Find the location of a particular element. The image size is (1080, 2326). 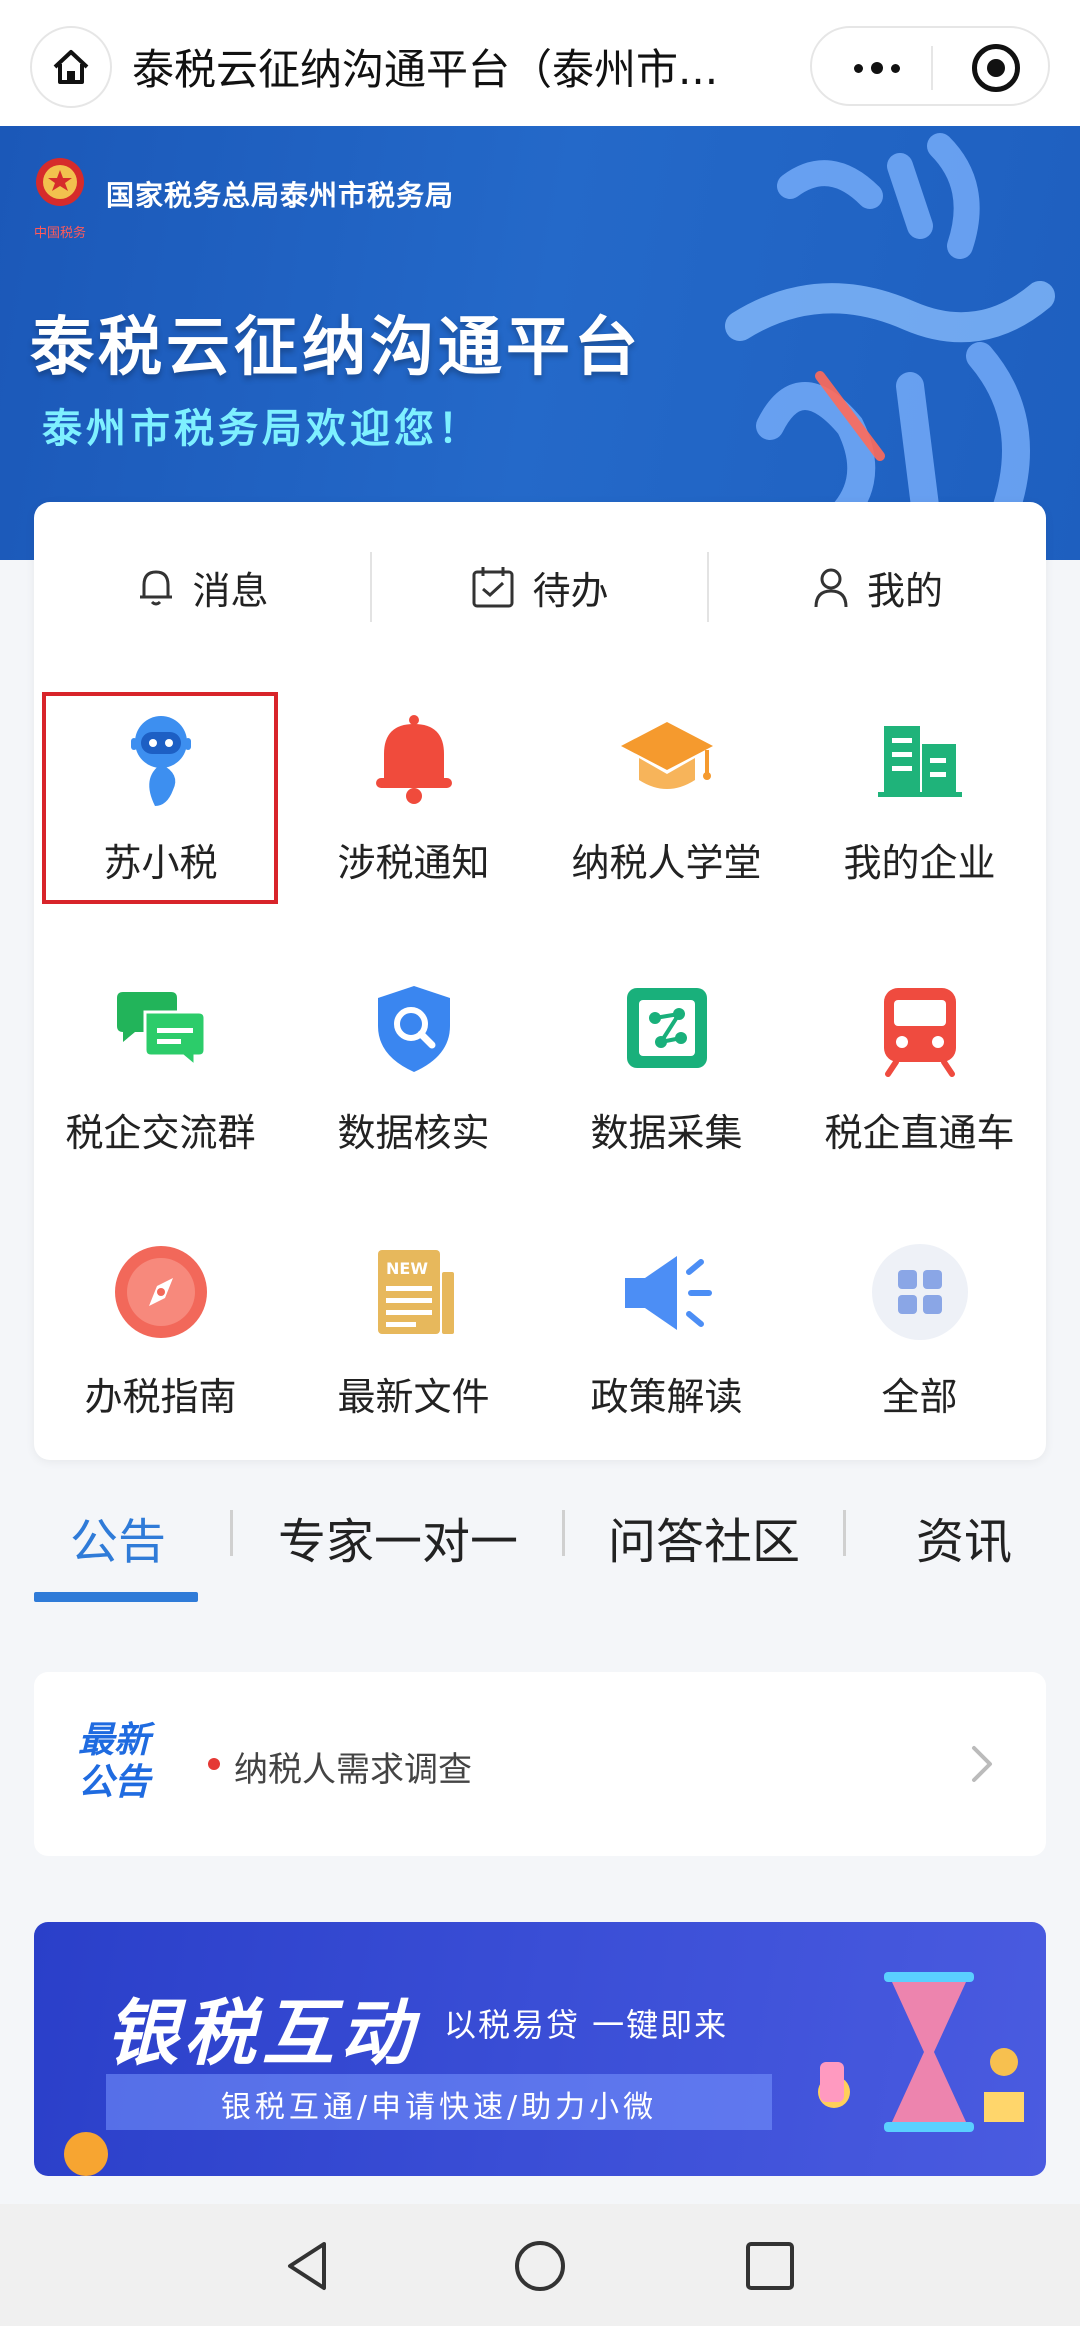

quick-label: 消息 is located at coordinates (230, 590).